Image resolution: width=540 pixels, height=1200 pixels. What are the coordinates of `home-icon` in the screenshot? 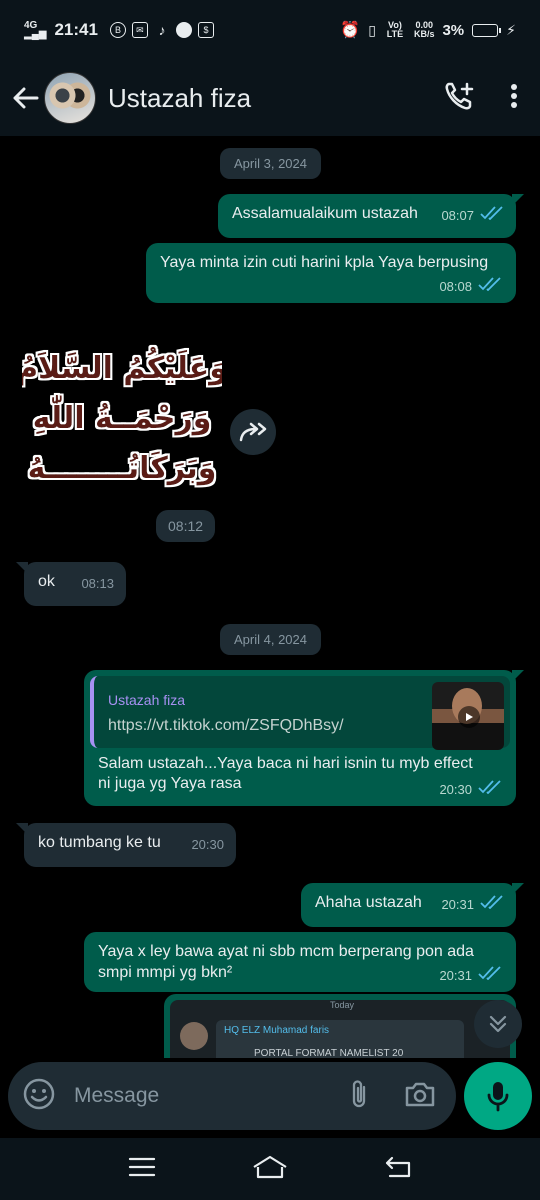 It's located at (270, 1169).